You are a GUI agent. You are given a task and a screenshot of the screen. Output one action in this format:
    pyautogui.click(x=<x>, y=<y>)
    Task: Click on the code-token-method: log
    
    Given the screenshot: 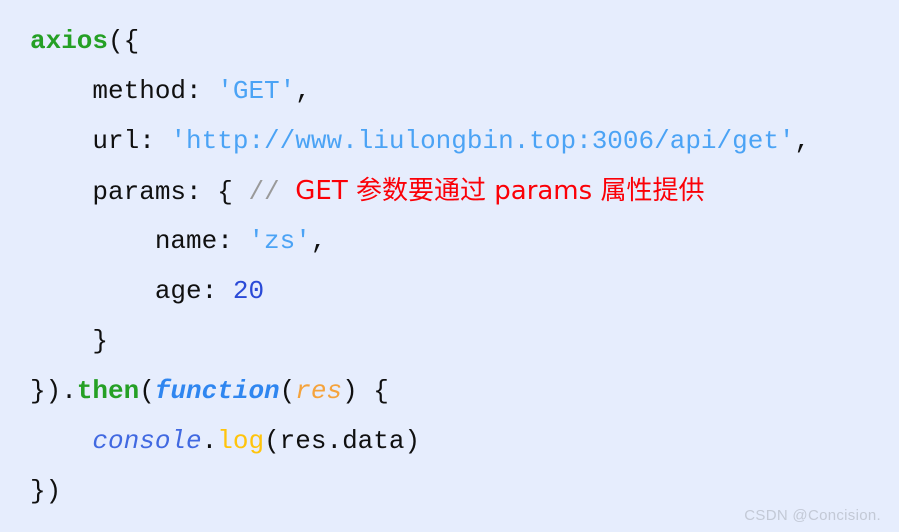 What is the action you would take?
    pyautogui.click(x=241, y=441)
    